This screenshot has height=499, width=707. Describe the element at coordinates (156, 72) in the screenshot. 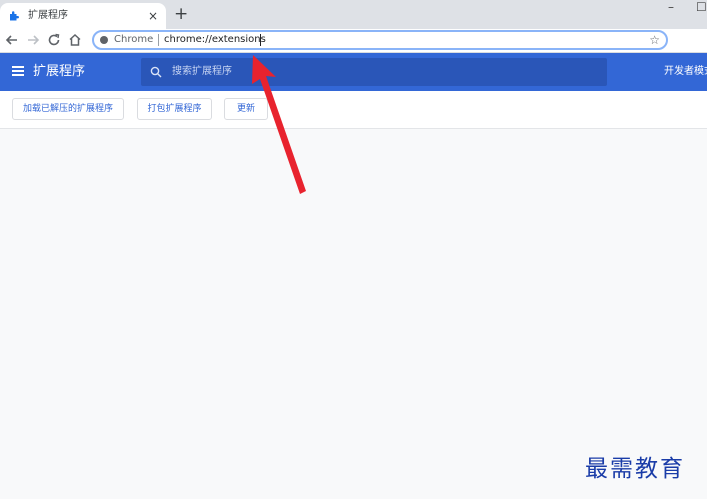

I see `search-icon` at that location.